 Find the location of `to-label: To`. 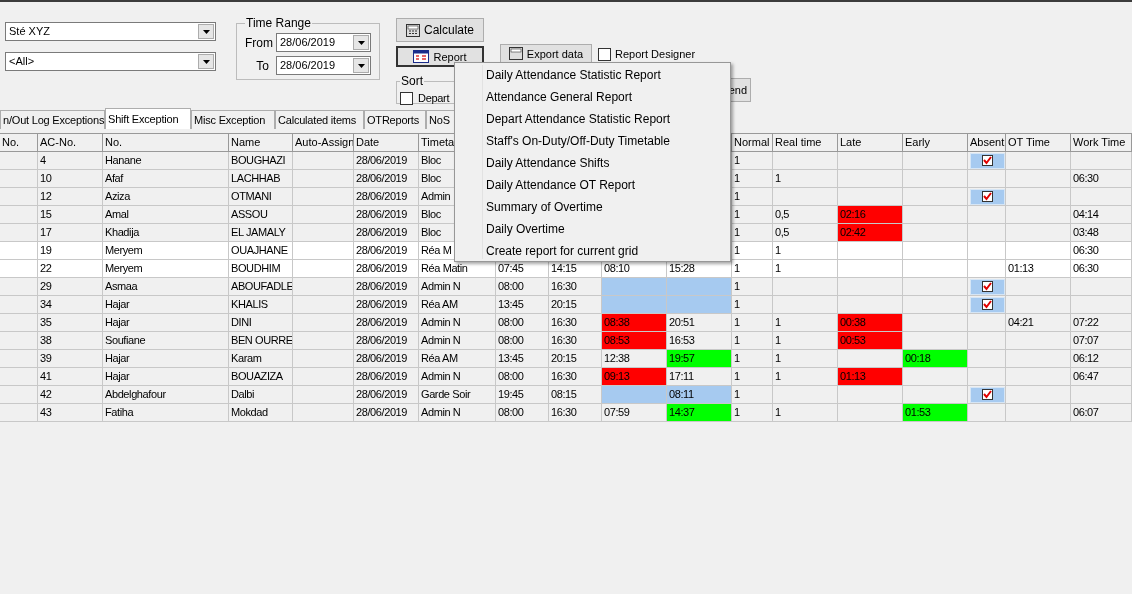

to-label: To is located at coordinates (262, 66).